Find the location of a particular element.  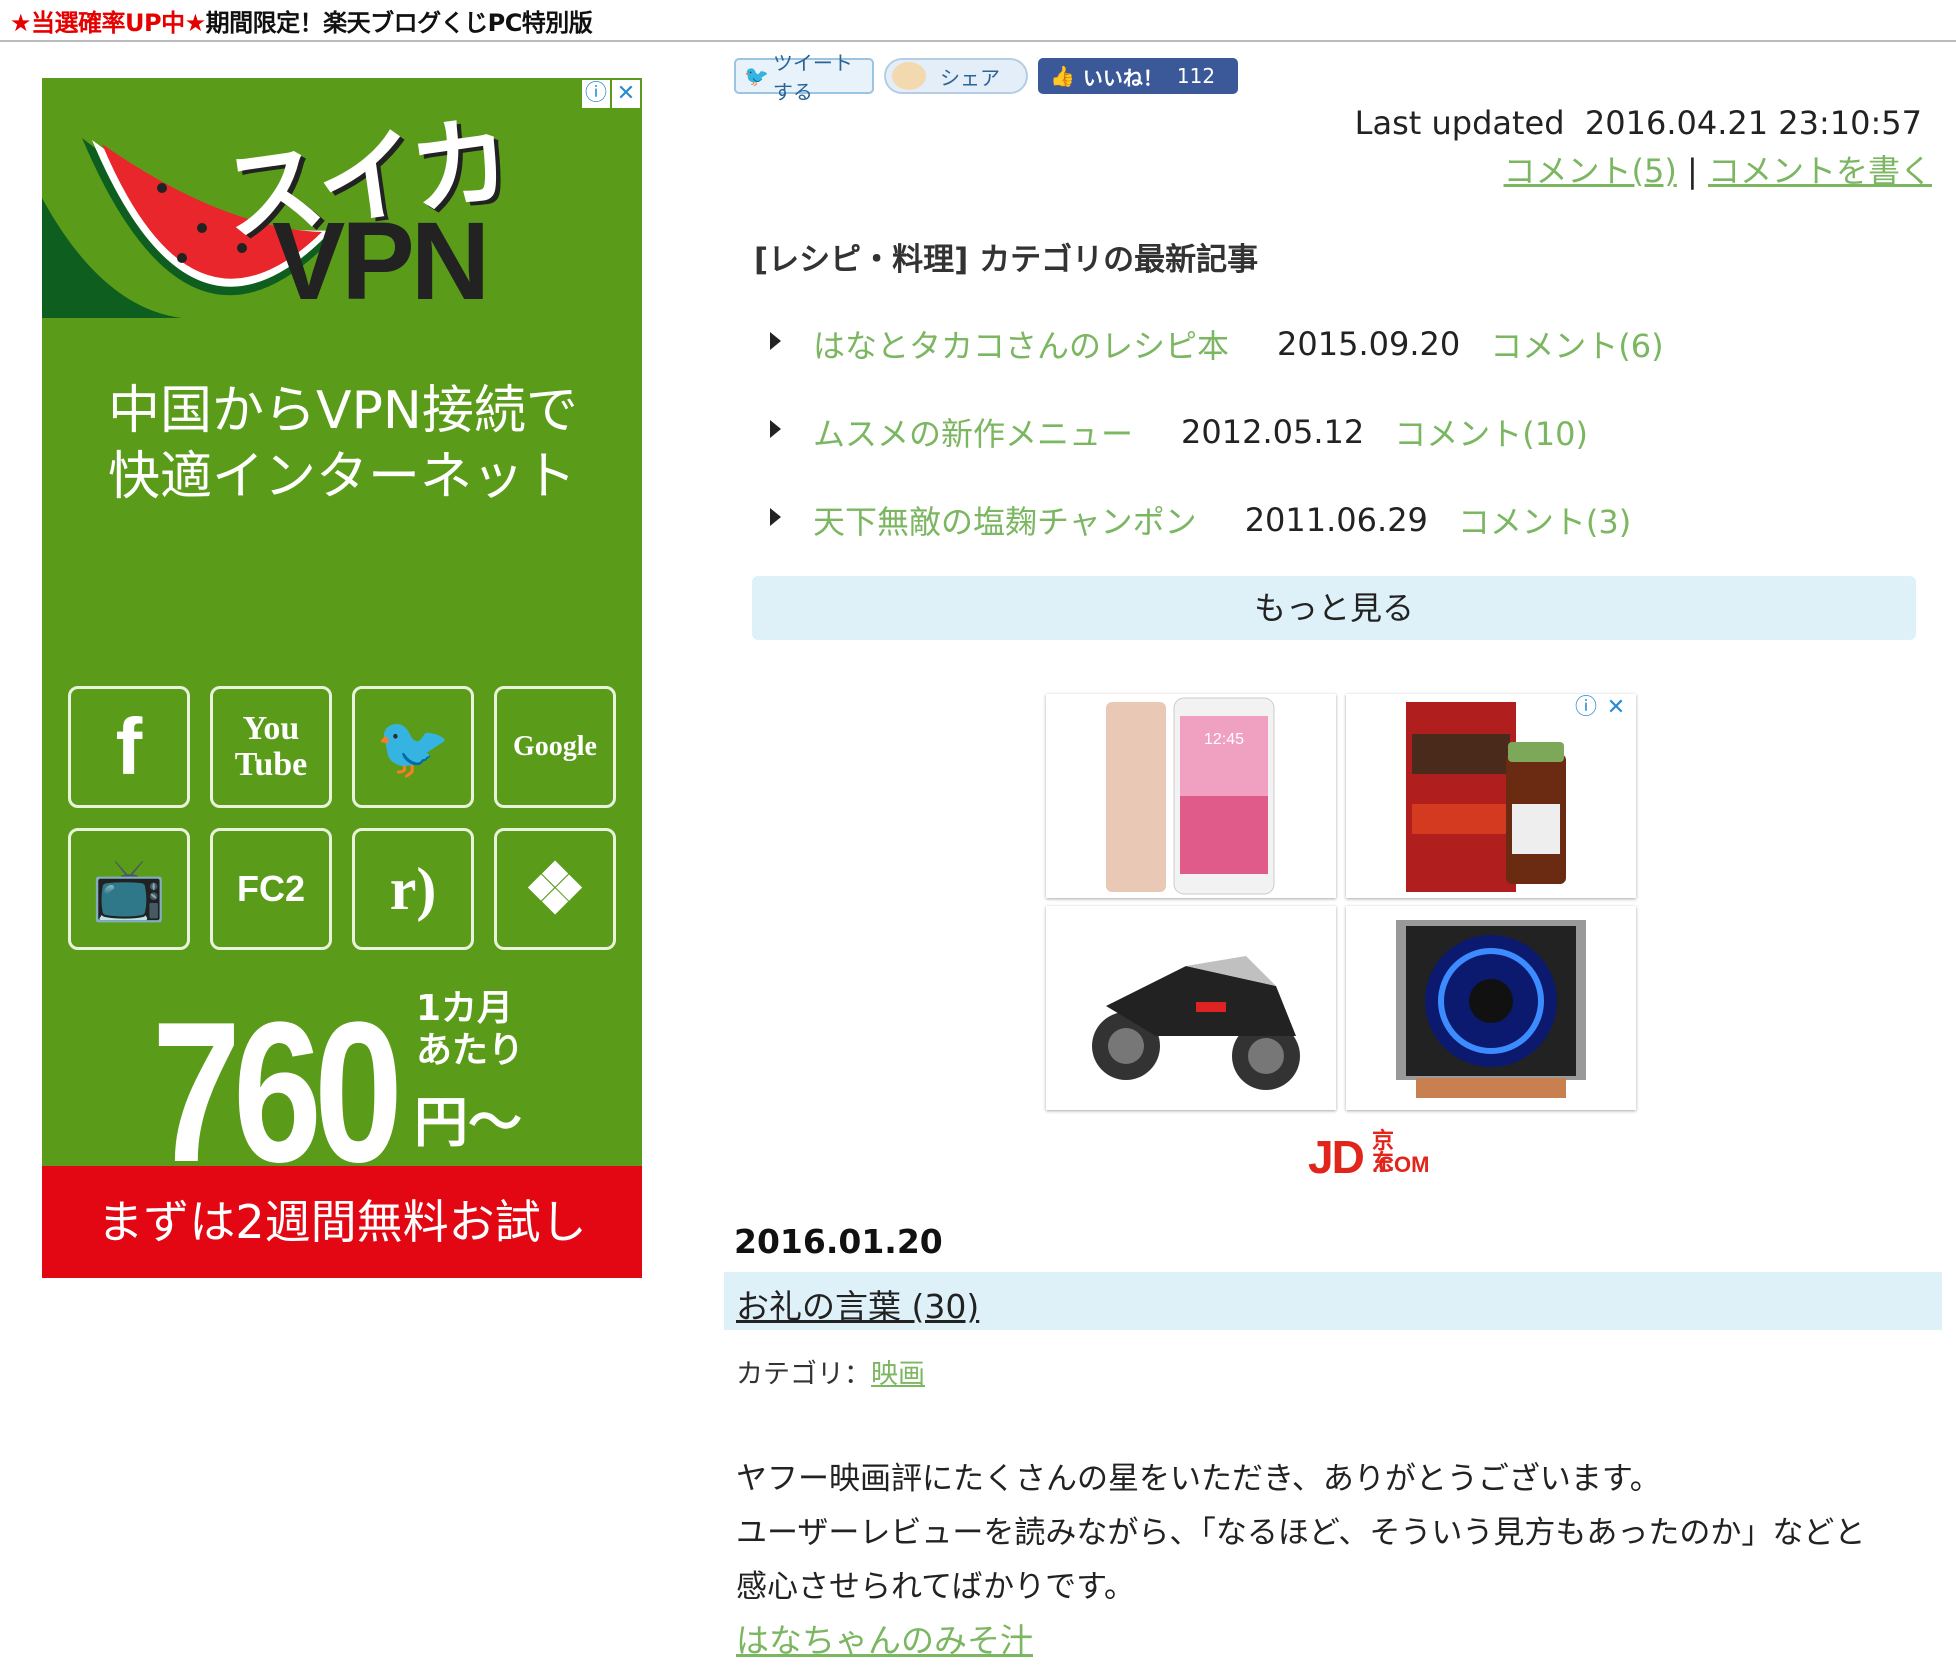

price-unit: 円〜 is located at coordinates (468, 1122).